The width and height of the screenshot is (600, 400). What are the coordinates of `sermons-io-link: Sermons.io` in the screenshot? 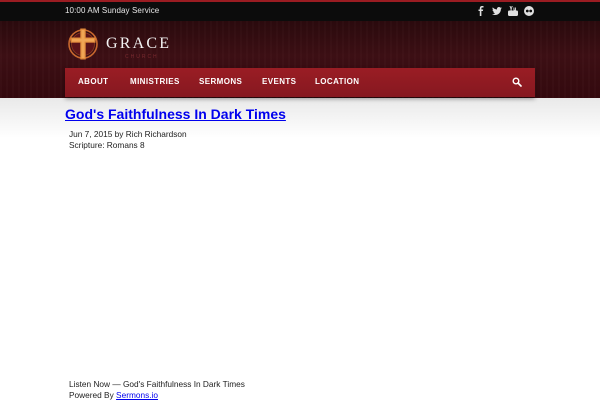 It's located at (137, 395).